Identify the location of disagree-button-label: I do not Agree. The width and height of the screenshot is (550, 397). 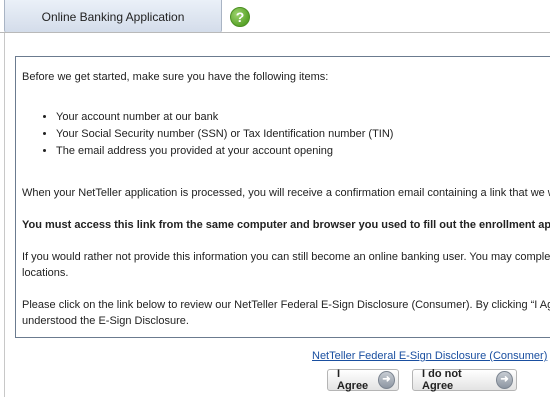
(442, 380).